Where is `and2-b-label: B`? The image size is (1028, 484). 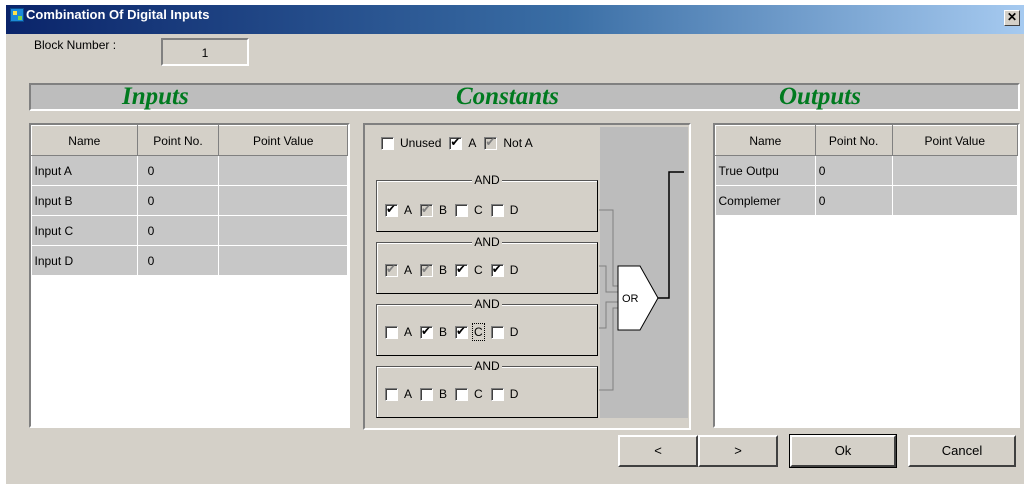
and2-b-label: B is located at coordinates (443, 270).